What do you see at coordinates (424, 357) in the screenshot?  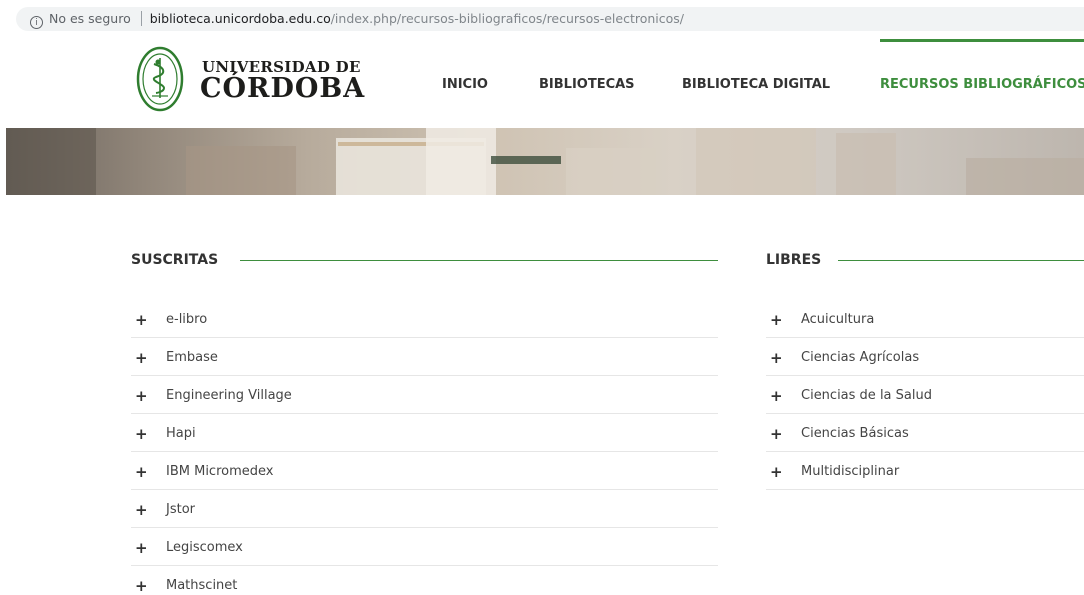 I see `list-item-embase: + Embase` at bounding box center [424, 357].